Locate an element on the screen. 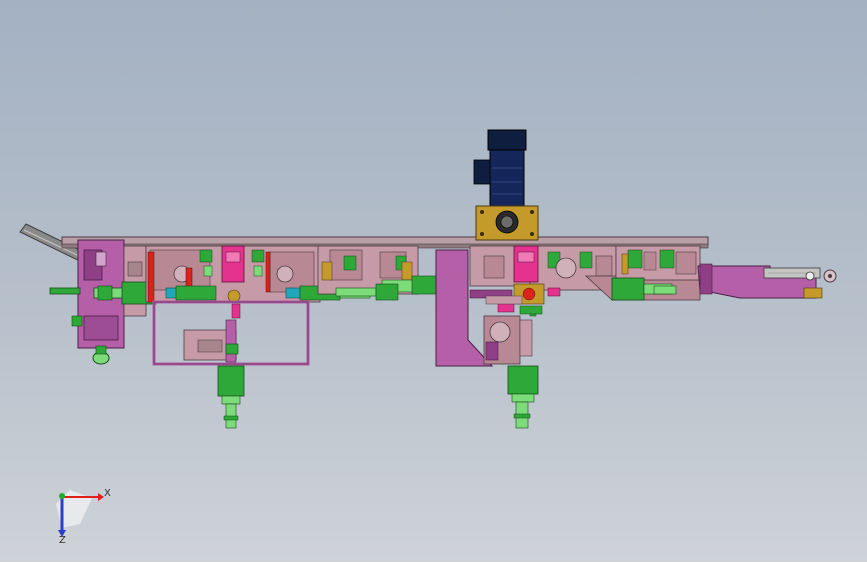  axis-triad: X Z is located at coordinates (83, 517).